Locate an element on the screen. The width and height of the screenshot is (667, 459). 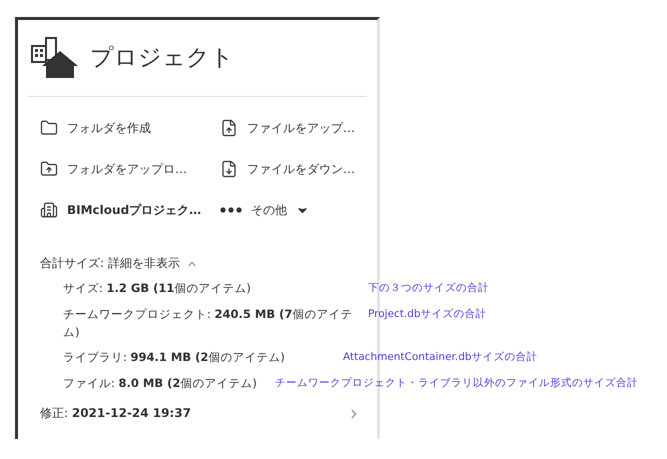
total-size-toggle: 合計サイズ: 詳細を非表示 is located at coordinates (119, 263).